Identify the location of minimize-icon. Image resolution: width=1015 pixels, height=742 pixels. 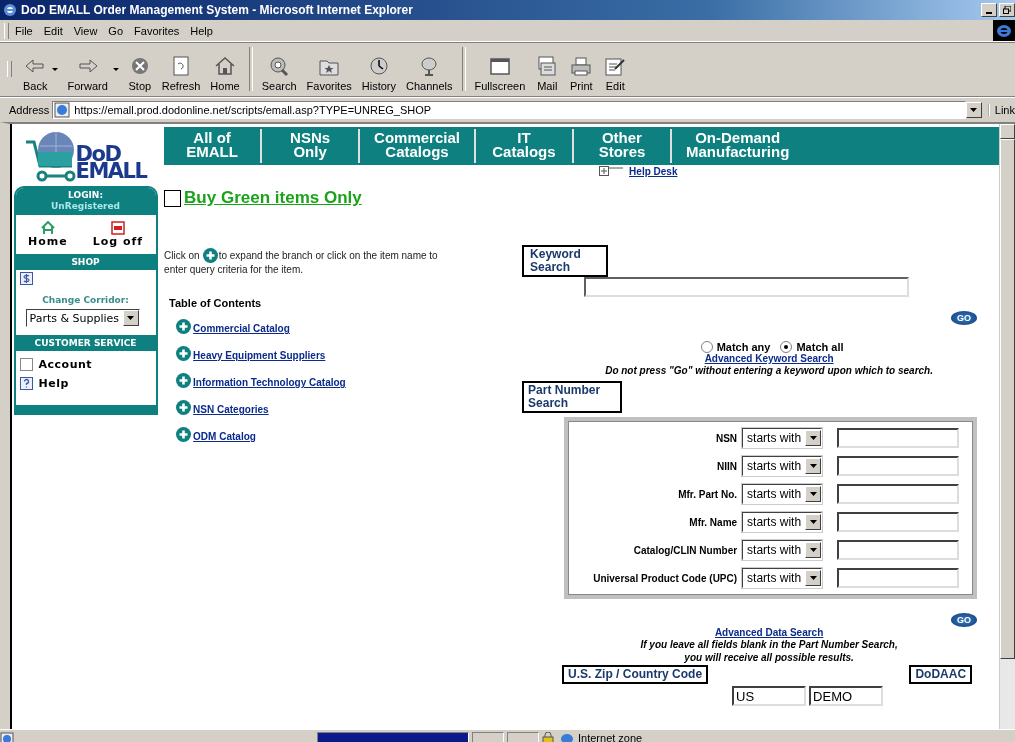
(989, 13).